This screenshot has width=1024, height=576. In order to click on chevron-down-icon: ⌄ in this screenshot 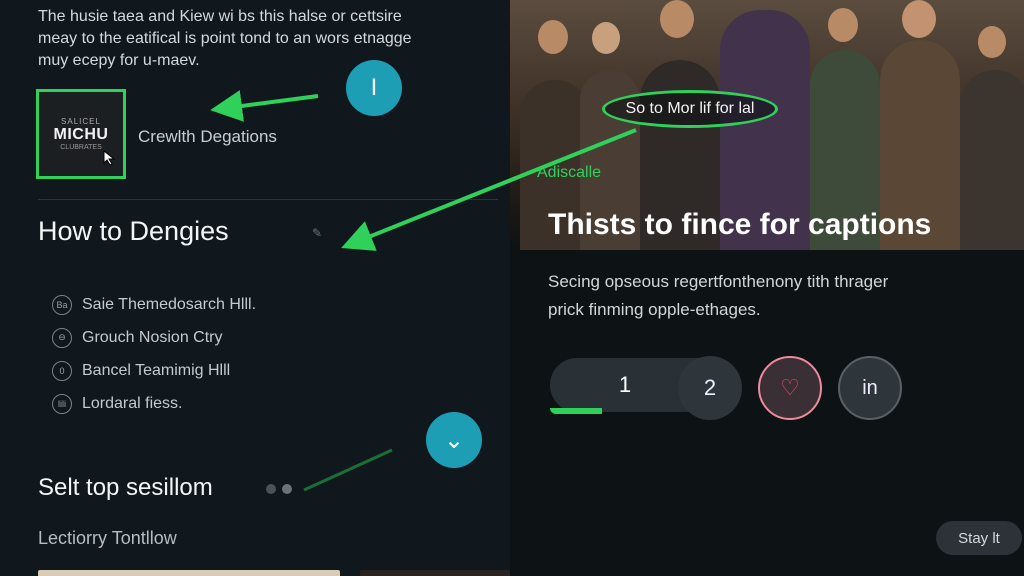, I will do `click(454, 440)`.